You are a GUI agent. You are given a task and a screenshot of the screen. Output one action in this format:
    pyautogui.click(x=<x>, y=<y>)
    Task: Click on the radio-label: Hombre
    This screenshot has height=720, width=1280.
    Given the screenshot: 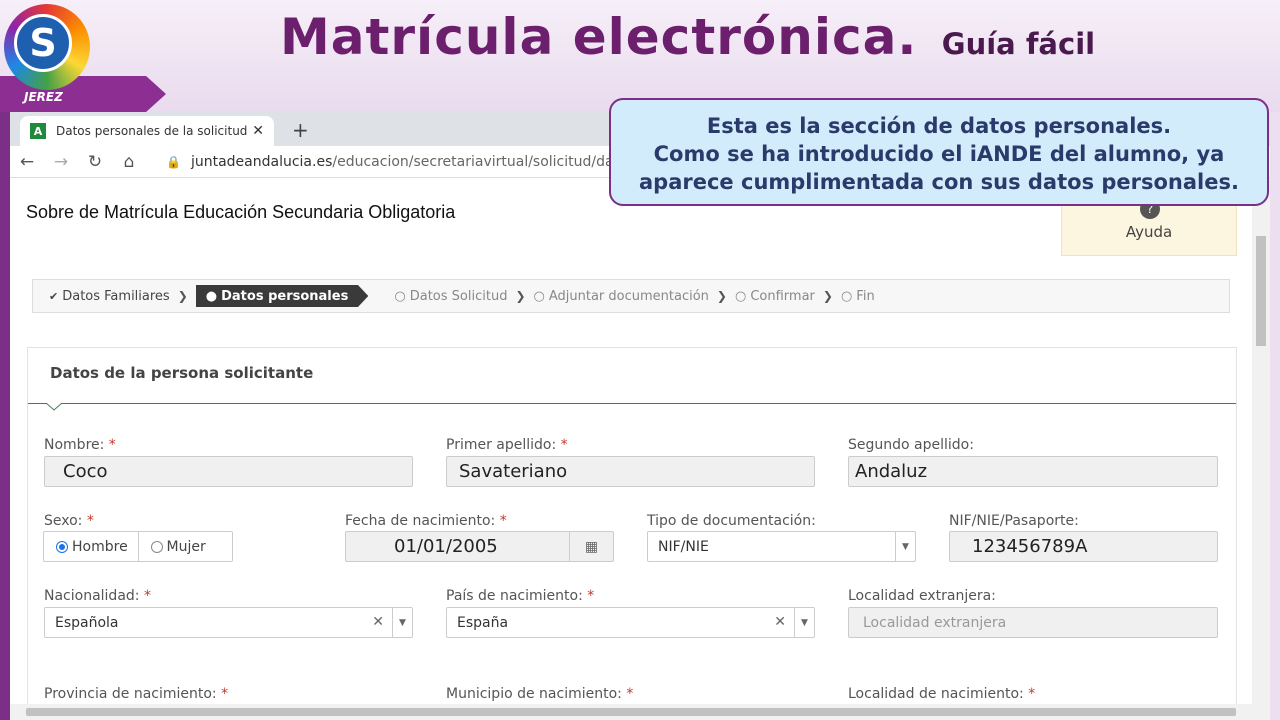 What is the action you would take?
    pyautogui.click(x=100, y=546)
    